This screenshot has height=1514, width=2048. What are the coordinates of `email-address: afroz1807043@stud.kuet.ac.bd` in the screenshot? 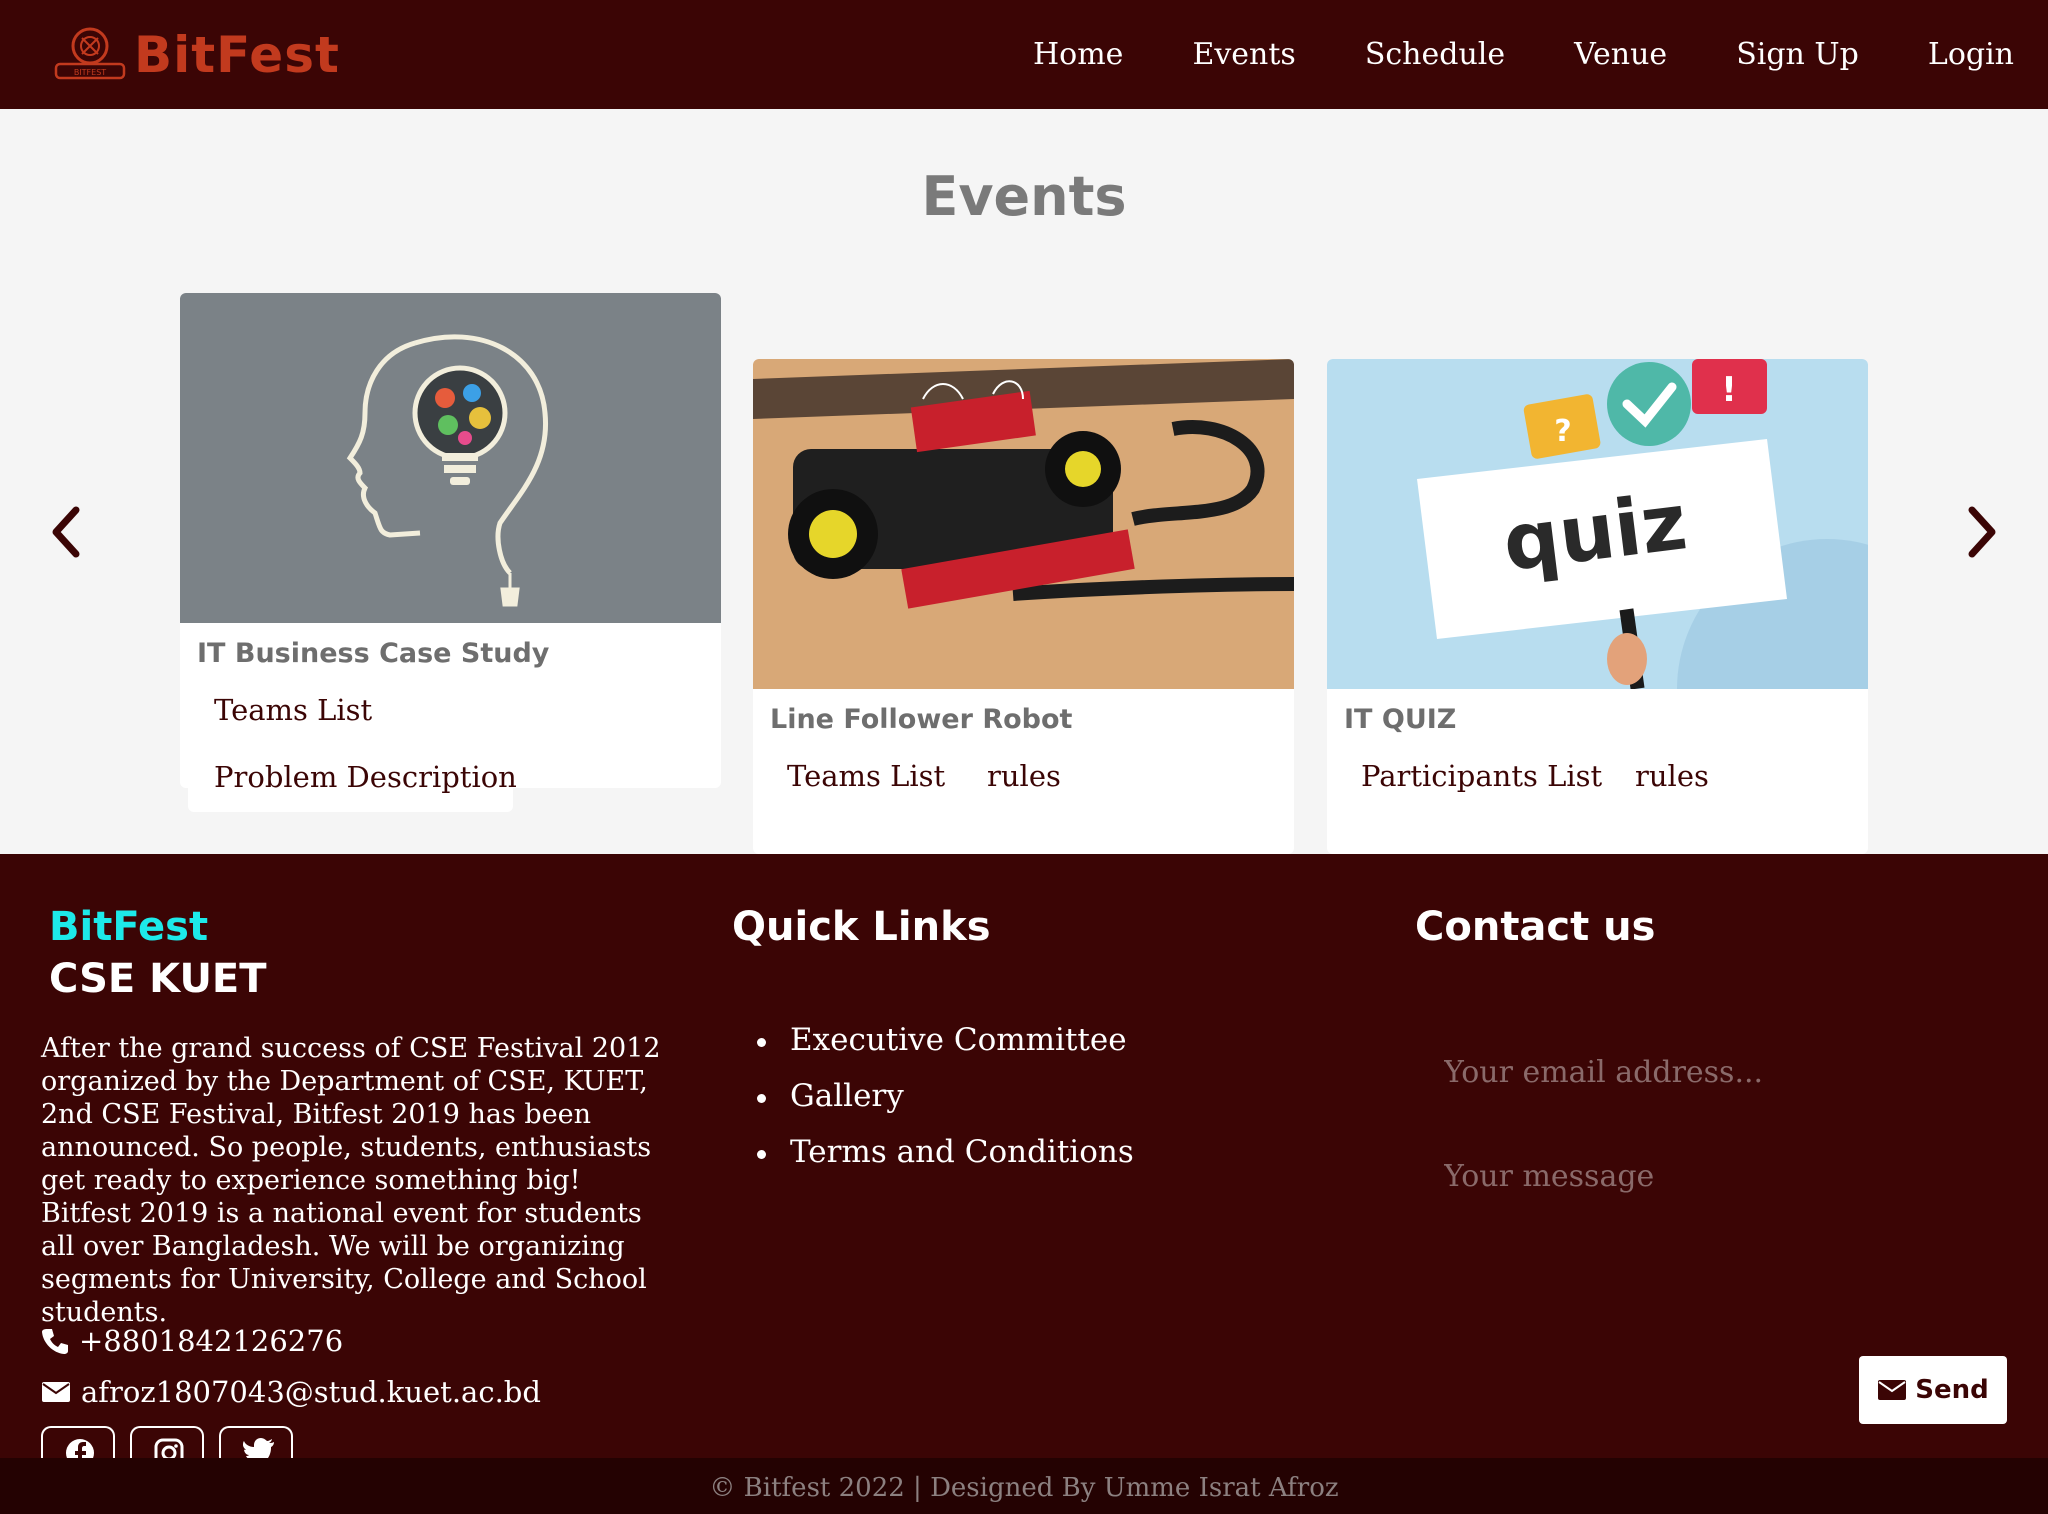 It's located at (311, 1392).